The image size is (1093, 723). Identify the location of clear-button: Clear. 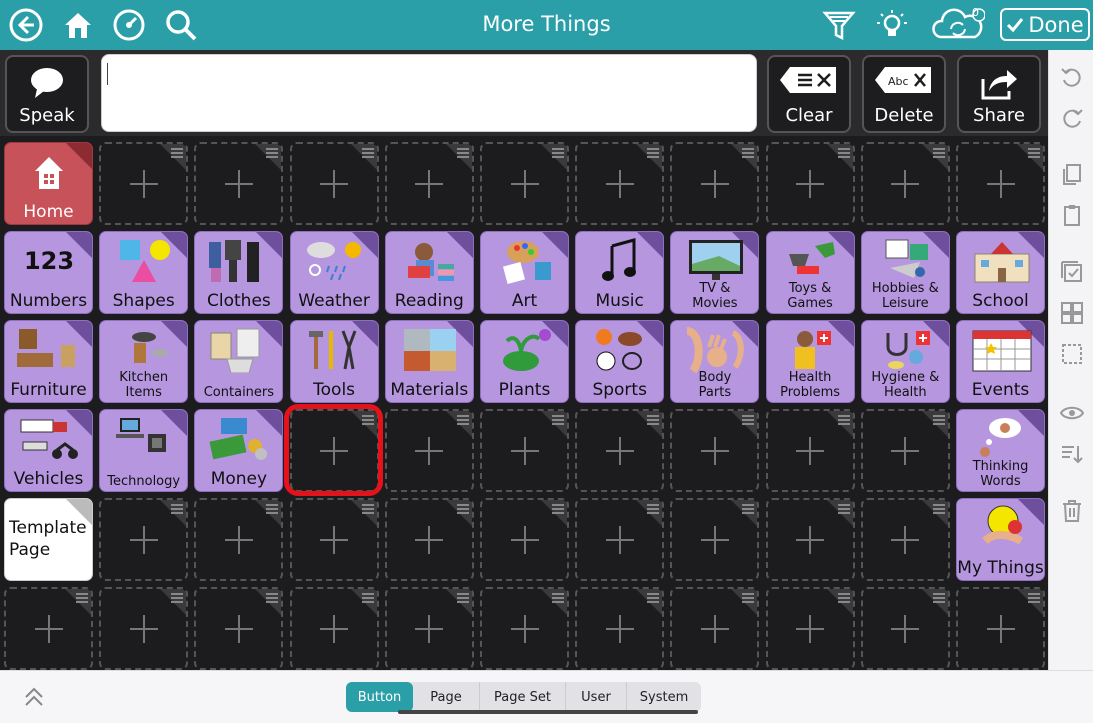
(809, 94).